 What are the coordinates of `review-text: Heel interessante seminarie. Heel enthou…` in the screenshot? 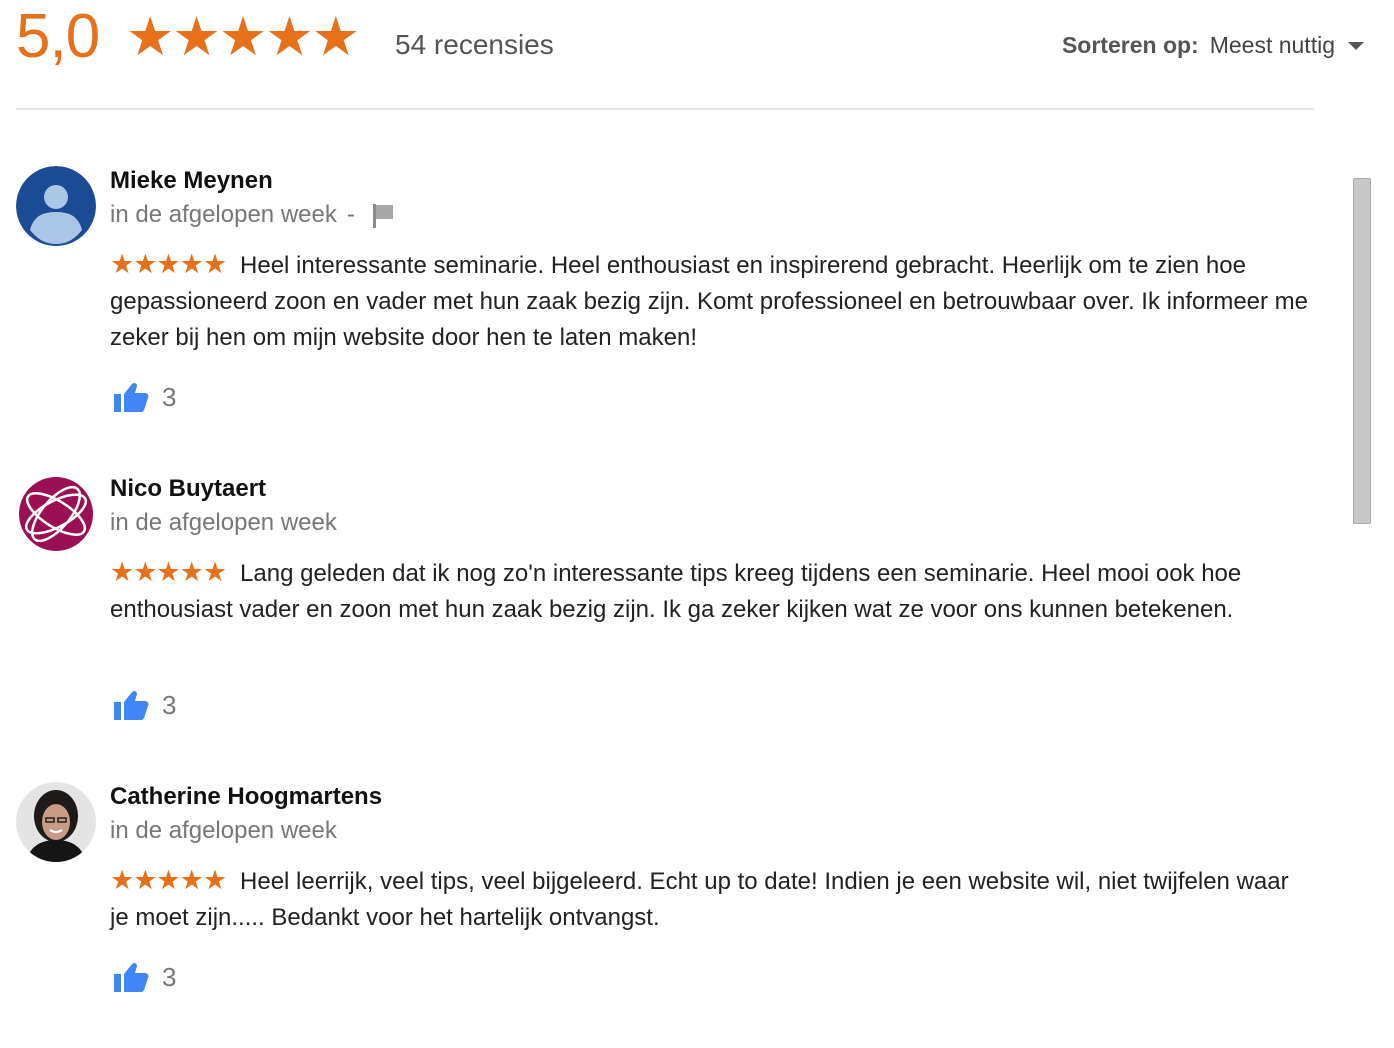 It's located at (709, 301).